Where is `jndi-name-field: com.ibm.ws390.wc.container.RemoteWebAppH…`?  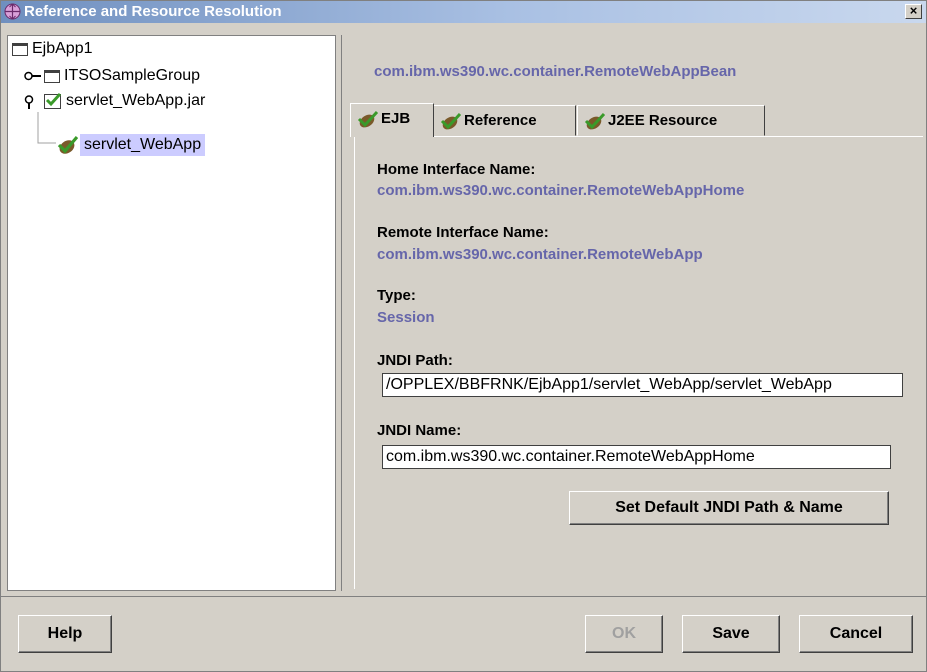 jndi-name-field: com.ibm.ws390.wc.container.RemoteWebAppH… is located at coordinates (636, 457).